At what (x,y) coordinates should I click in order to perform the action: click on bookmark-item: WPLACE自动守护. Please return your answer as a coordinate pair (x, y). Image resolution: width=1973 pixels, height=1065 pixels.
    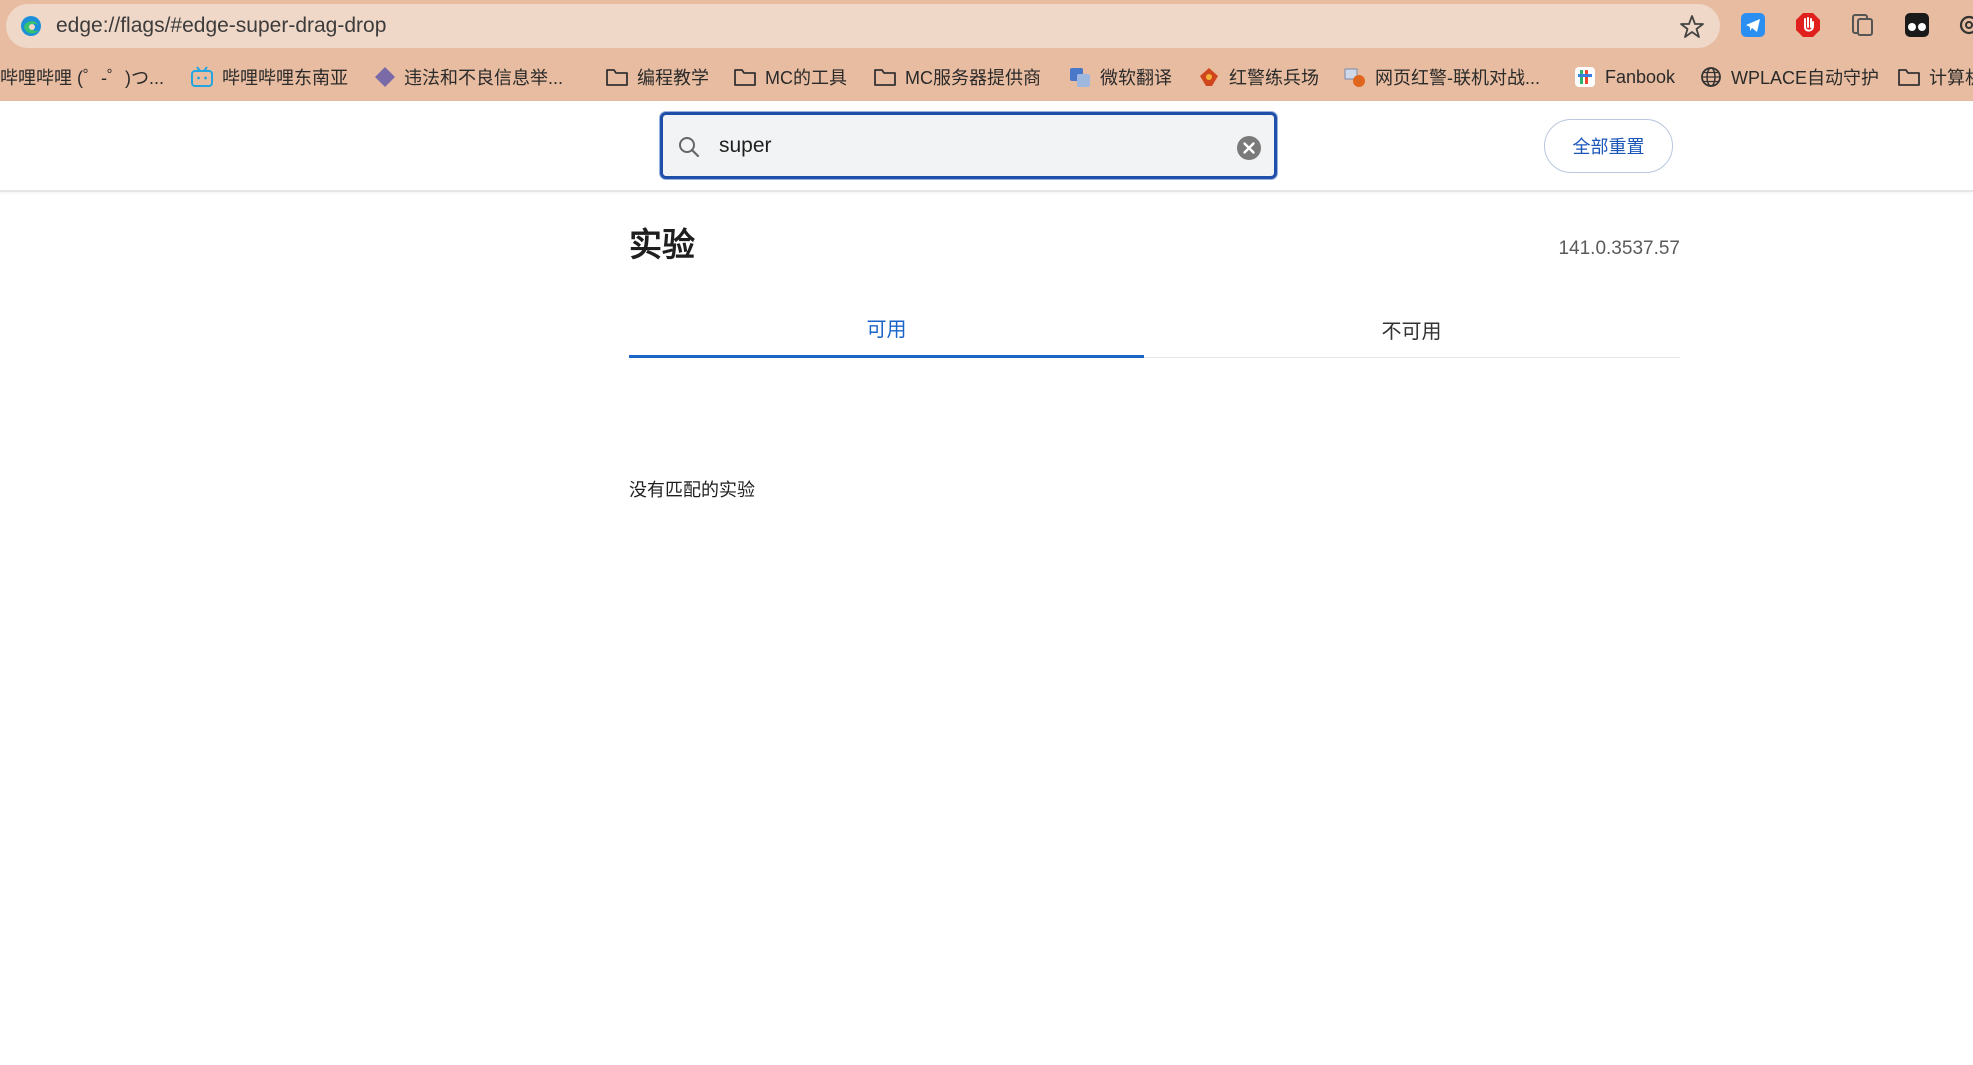
    Looking at the image, I should click on (1789, 77).